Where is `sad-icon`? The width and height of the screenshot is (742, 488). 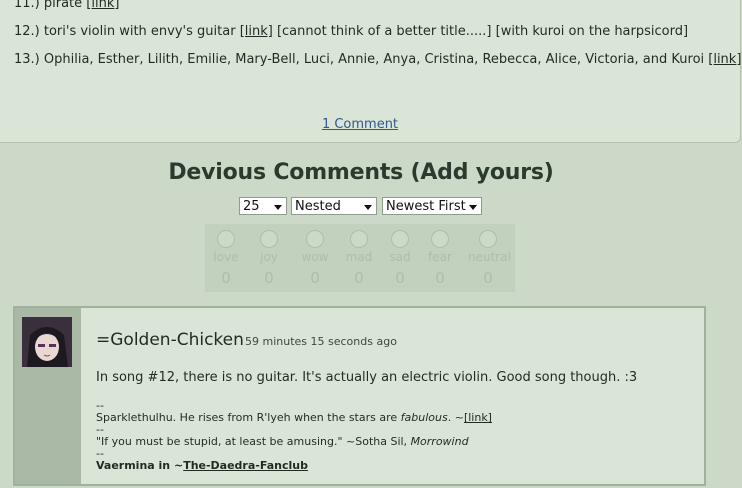
sad-icon is located at coordinates (400, 239).